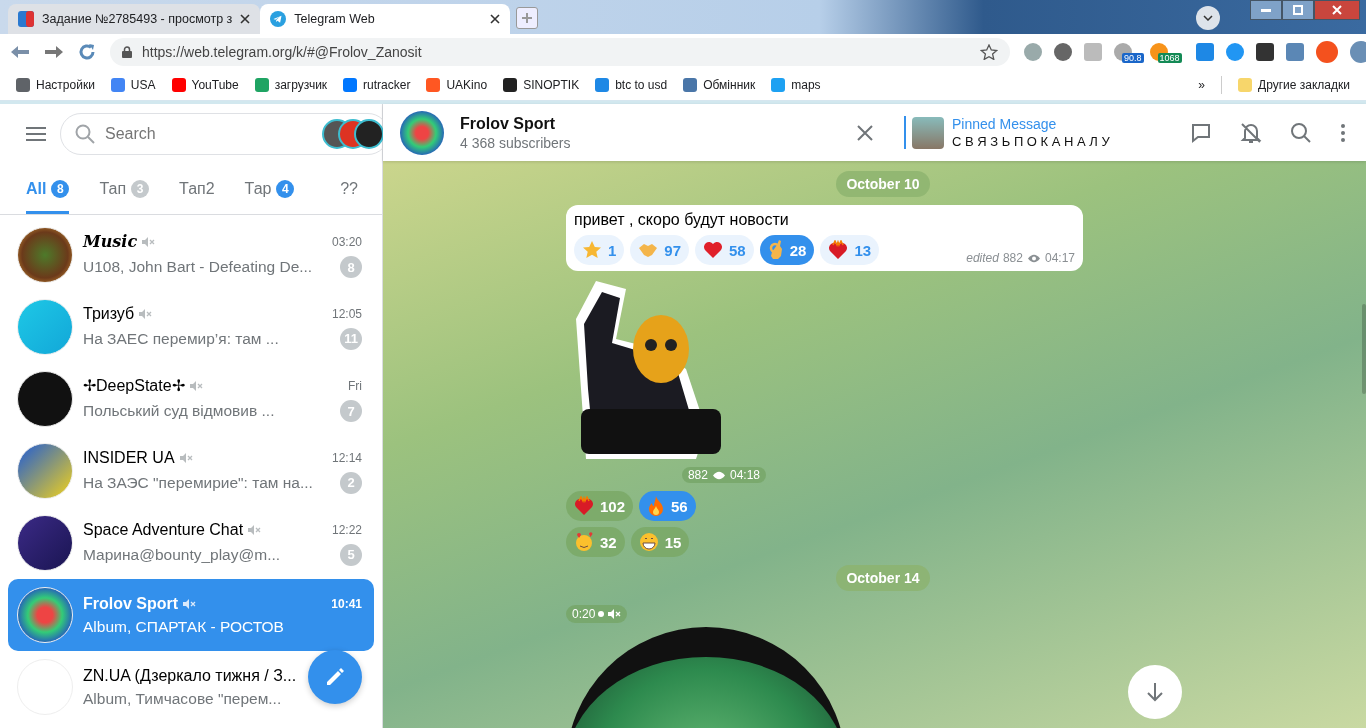  What do you see at coordinates (1133, 58) in the screenshot?
I see `extension-badge: 90.8` at bounding box center [1133, 58].